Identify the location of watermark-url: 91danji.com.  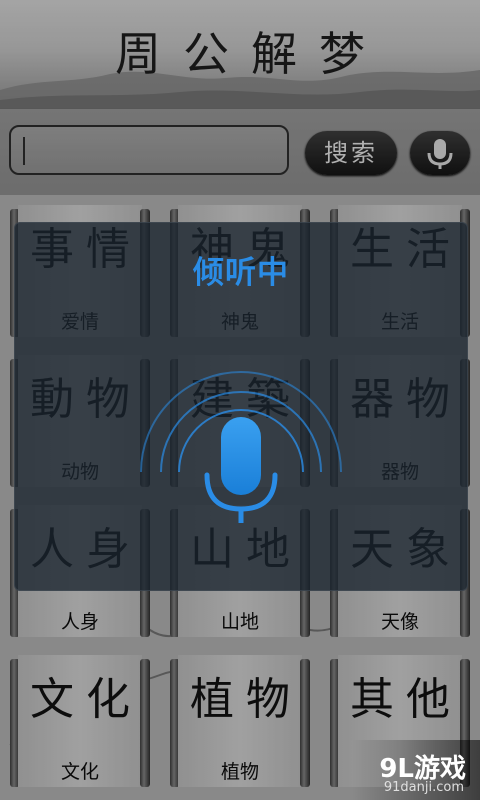
(423, 787).